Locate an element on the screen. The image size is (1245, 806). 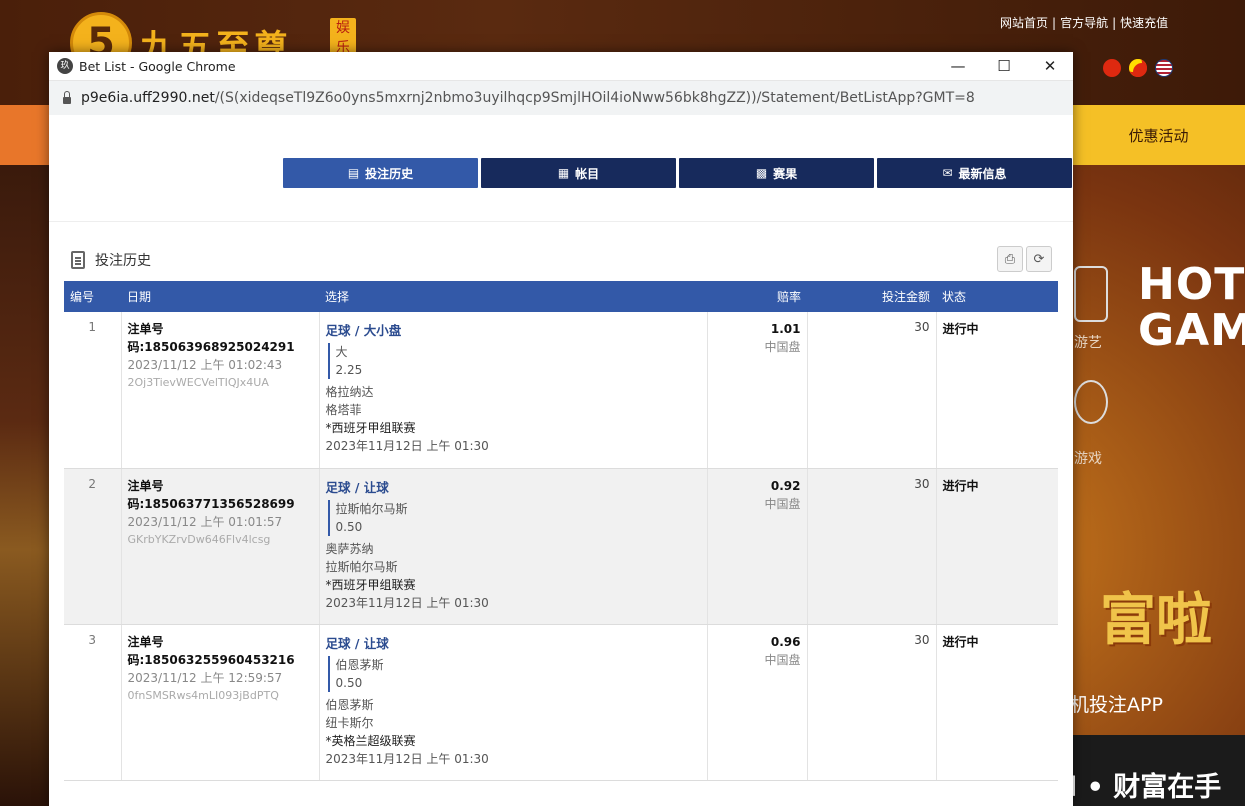
refresh-icon: ⟳ is located at coordinates (1039, 259).